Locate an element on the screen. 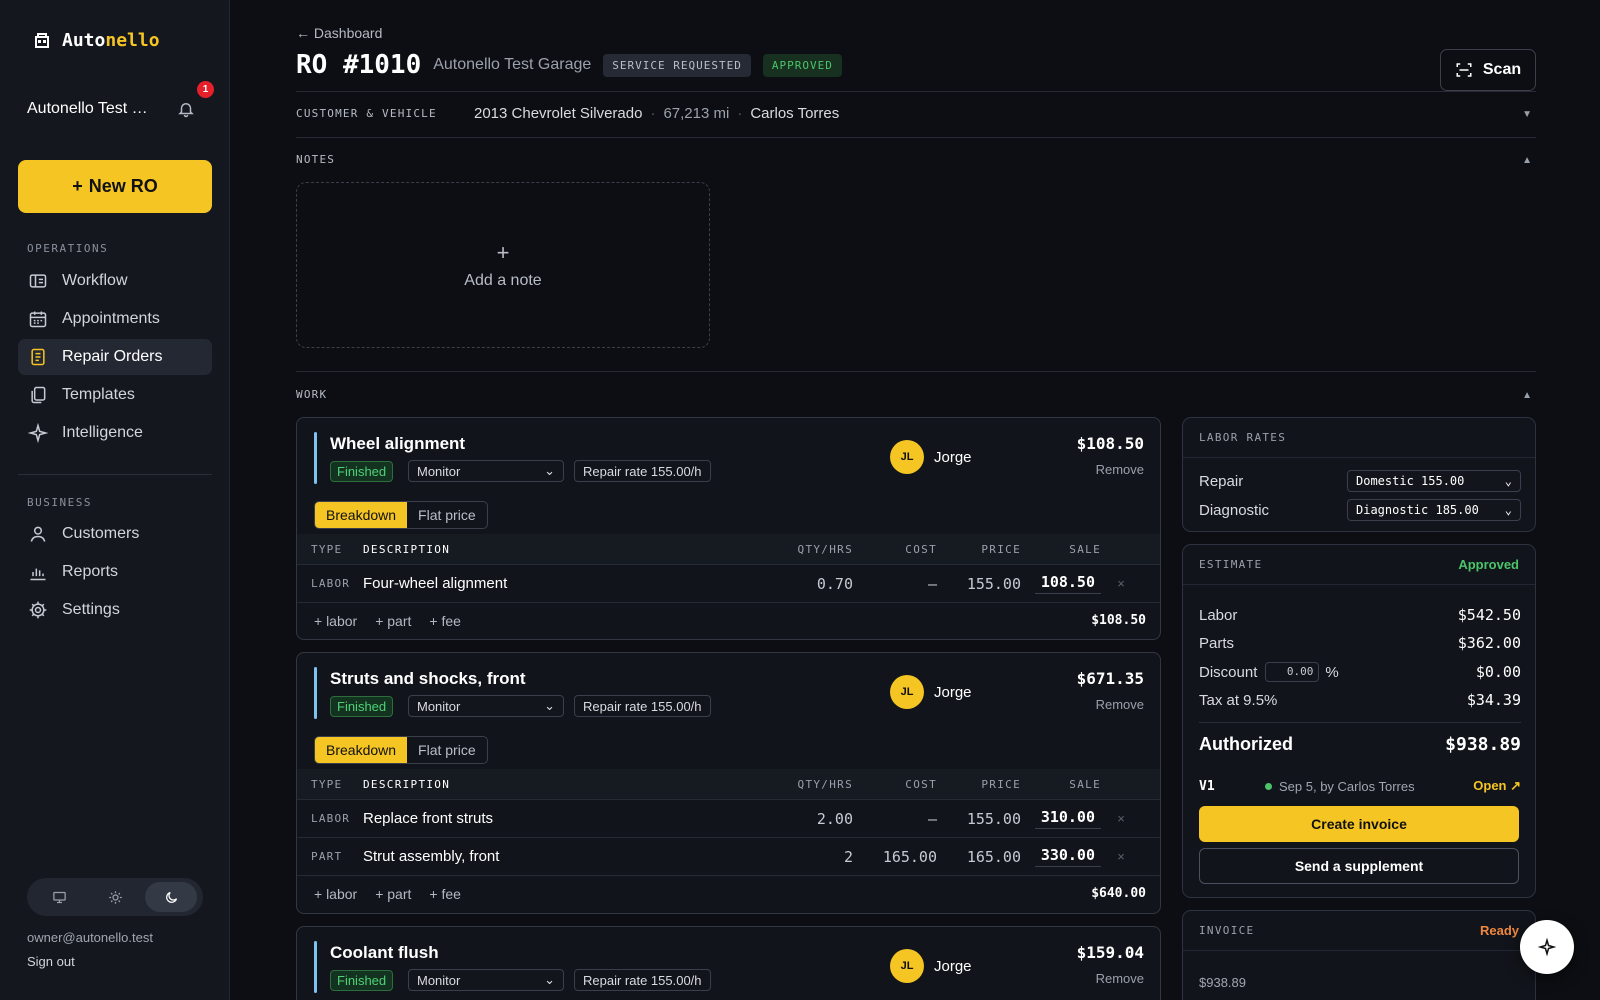 The width and height of the screenshot is (1600, 1000). diagnostic-rate-label: Diagnostic is located at coordinates (1234, 510).